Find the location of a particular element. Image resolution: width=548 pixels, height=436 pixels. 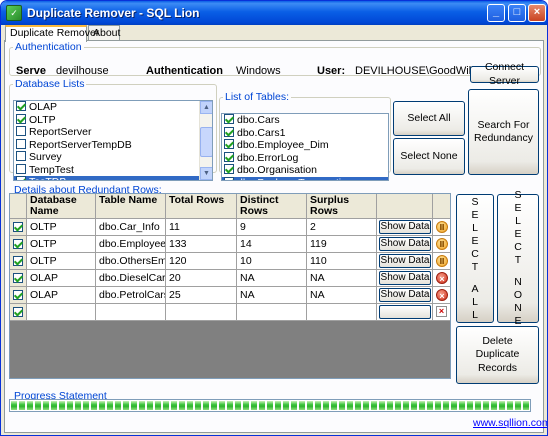

new-row: × is located at coordinates (230, 312).